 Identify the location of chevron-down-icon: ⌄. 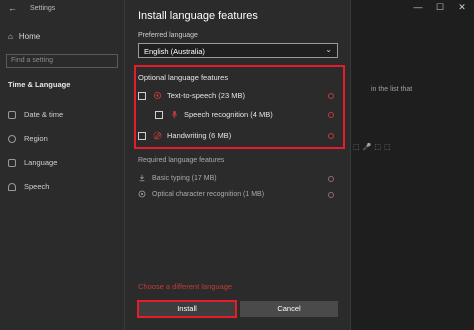
(328, 49).